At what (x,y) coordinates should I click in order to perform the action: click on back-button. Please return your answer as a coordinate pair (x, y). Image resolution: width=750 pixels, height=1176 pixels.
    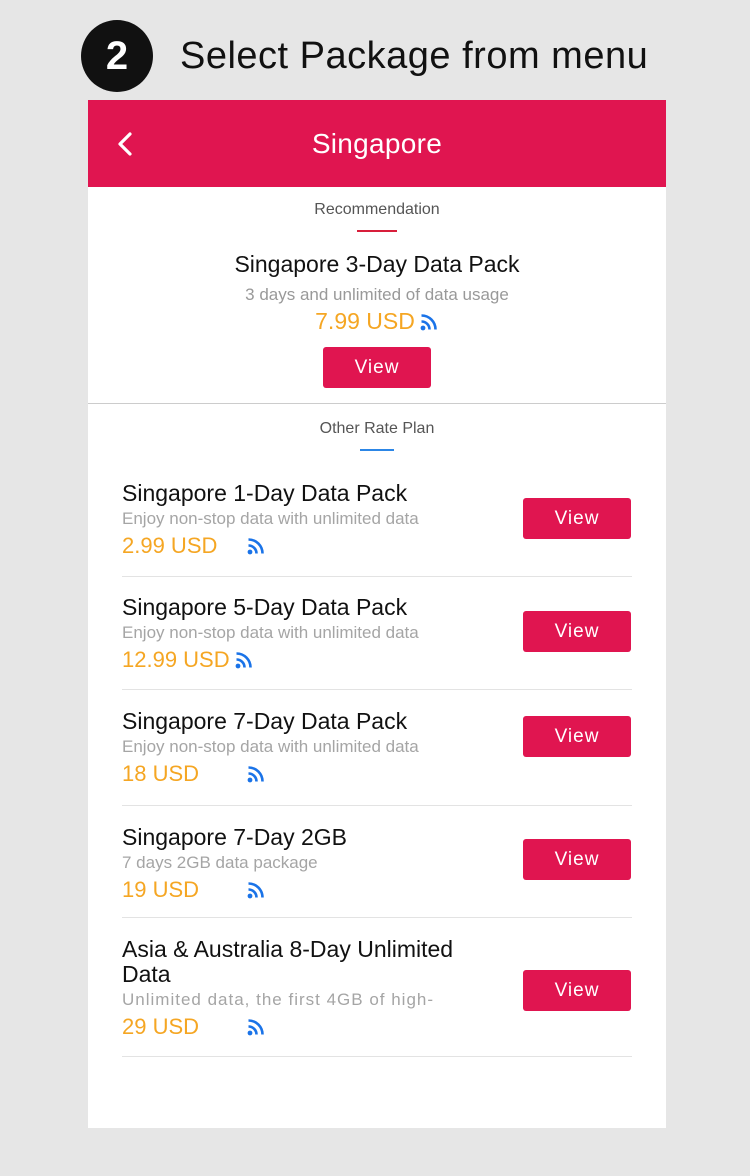
    Looking at the image, I should click on (127, 144).